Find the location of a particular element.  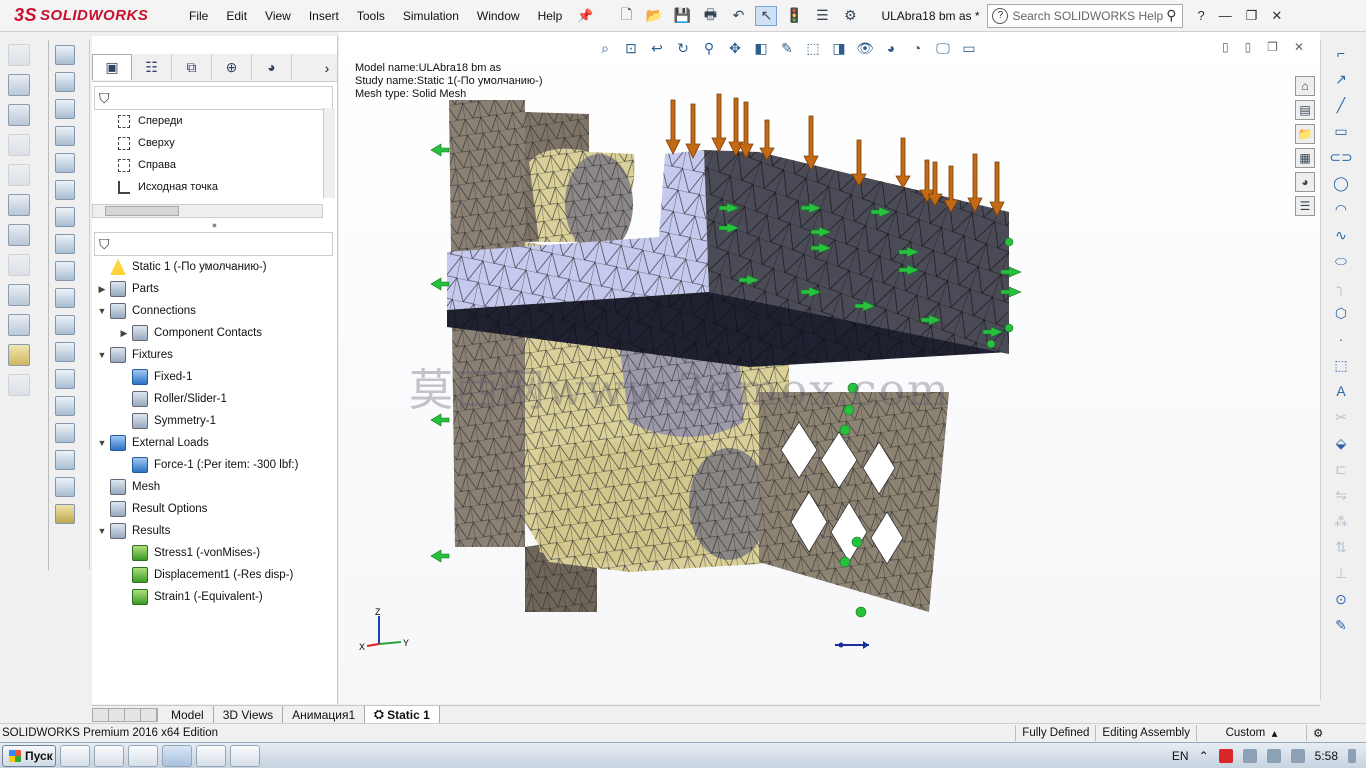

menu-window: Window is located at coordinates (498, 16).